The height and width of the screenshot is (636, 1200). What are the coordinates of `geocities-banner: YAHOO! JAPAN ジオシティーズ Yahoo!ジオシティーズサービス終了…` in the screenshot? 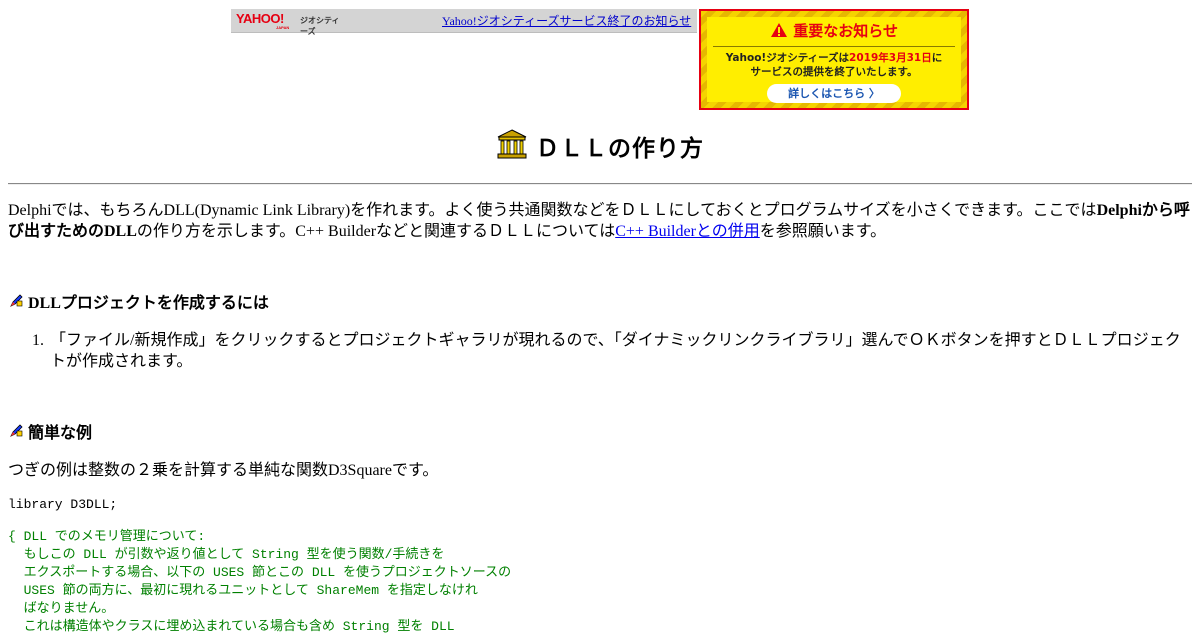 It's located at (464, 22).